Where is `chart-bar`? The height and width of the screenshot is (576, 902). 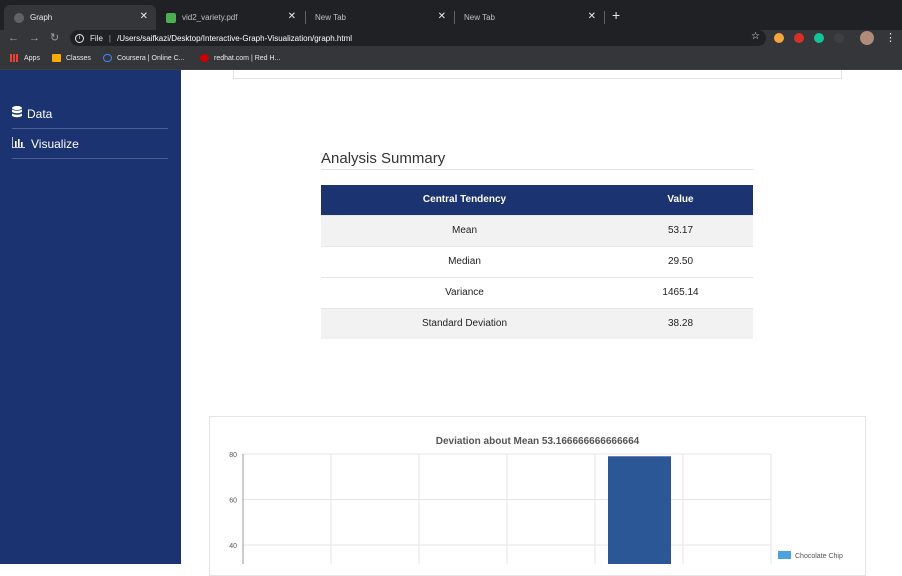
chart-bar is located at coordinates (639, 510).